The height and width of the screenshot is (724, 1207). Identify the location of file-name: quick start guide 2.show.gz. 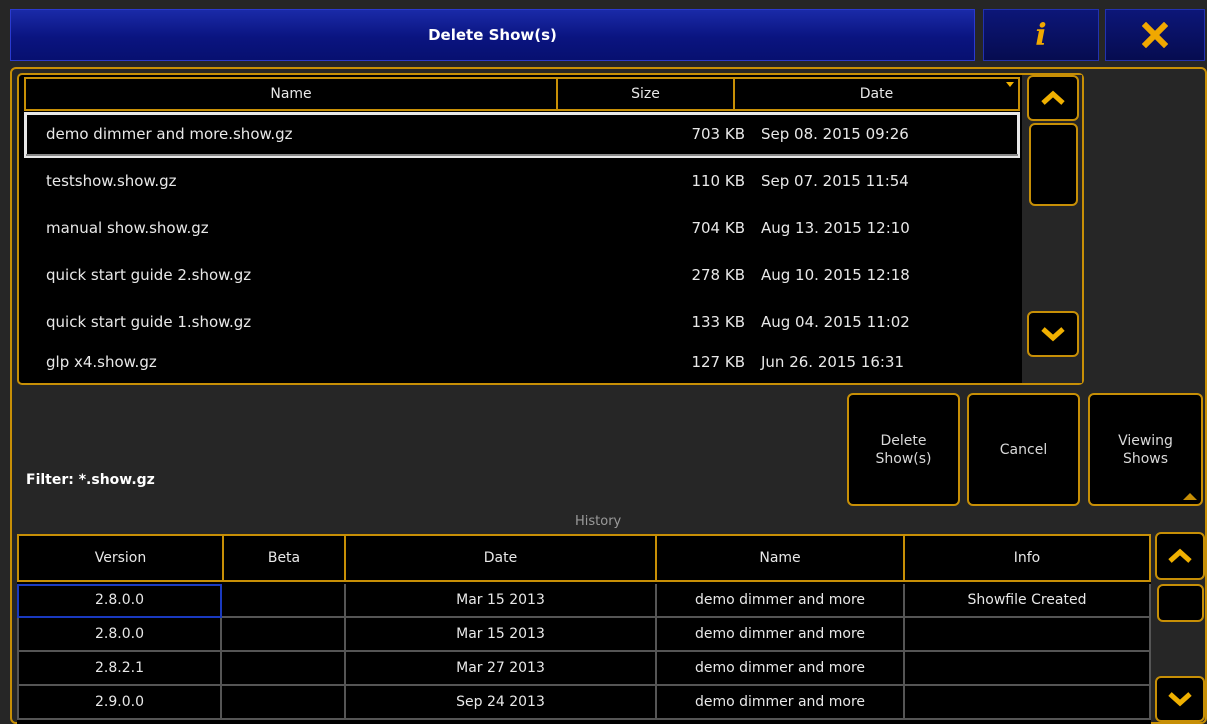
(149, 275).